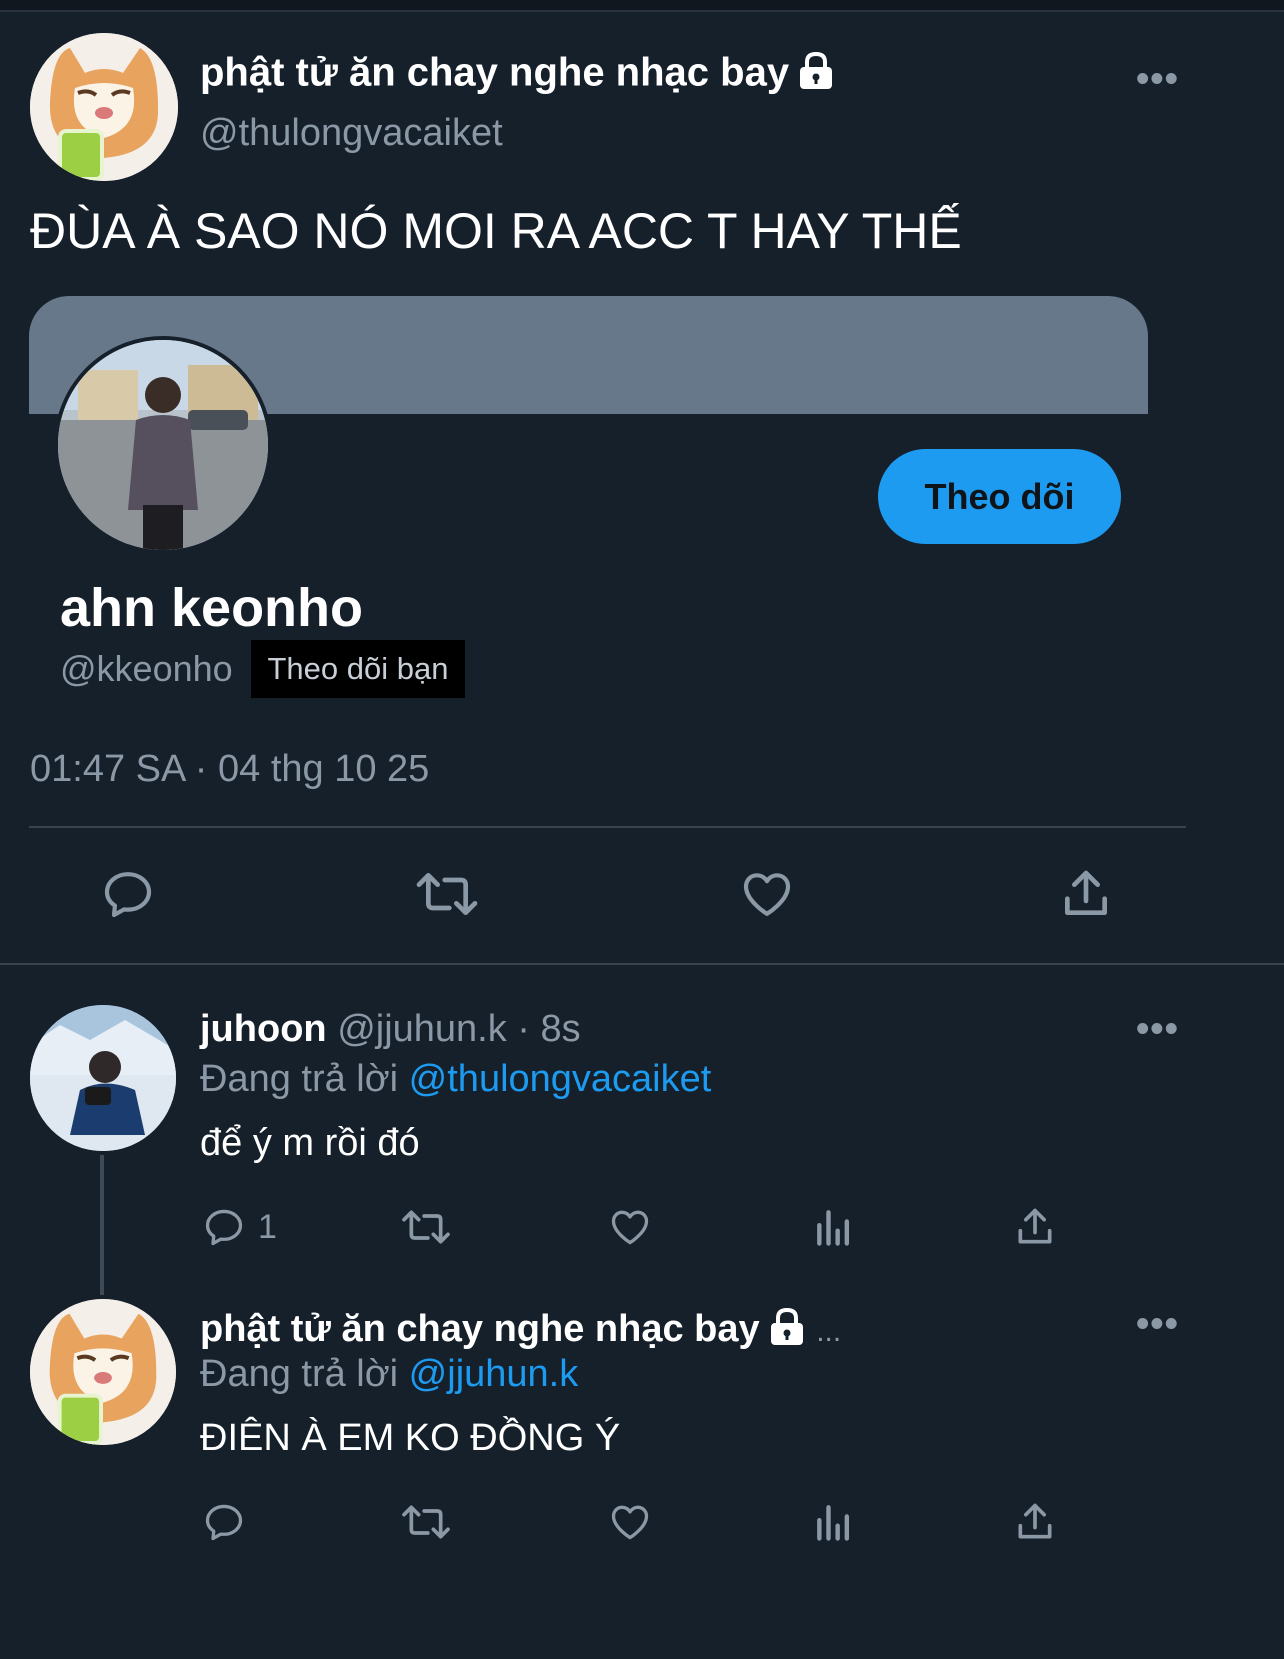 This screenshot has width=1284, height=1659. I want to click on follow-button: Theo dõi, so click(999, 496).